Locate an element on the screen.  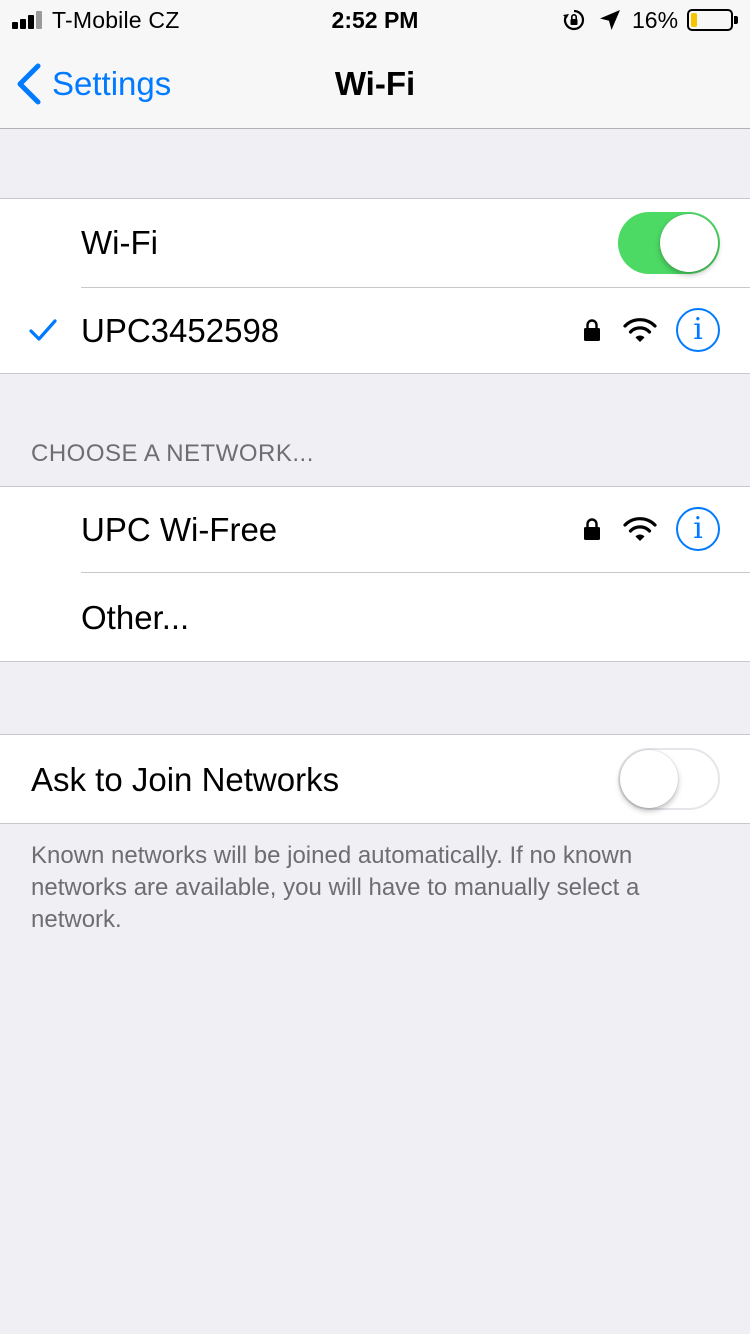
status-bar: T-Mobile CZ 2:52 PM 16% is located at coordinates (375, 20).